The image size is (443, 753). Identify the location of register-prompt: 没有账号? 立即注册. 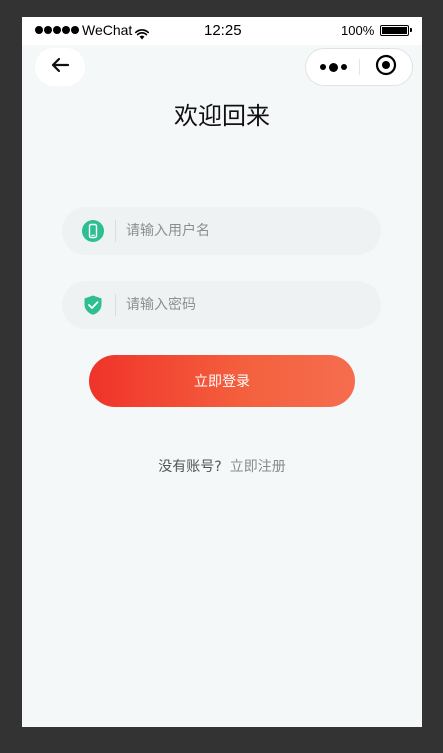
(222, 466).